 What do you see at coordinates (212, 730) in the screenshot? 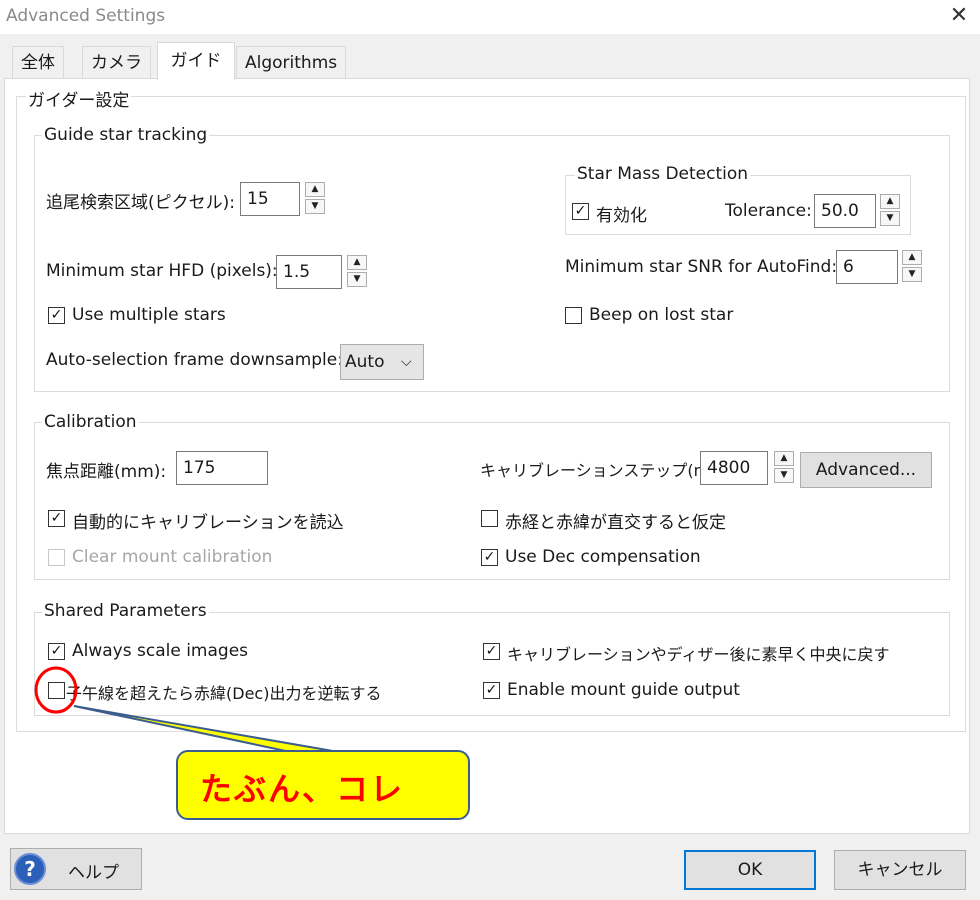
I see `callout-pointer` at bounding box center [212, 730].